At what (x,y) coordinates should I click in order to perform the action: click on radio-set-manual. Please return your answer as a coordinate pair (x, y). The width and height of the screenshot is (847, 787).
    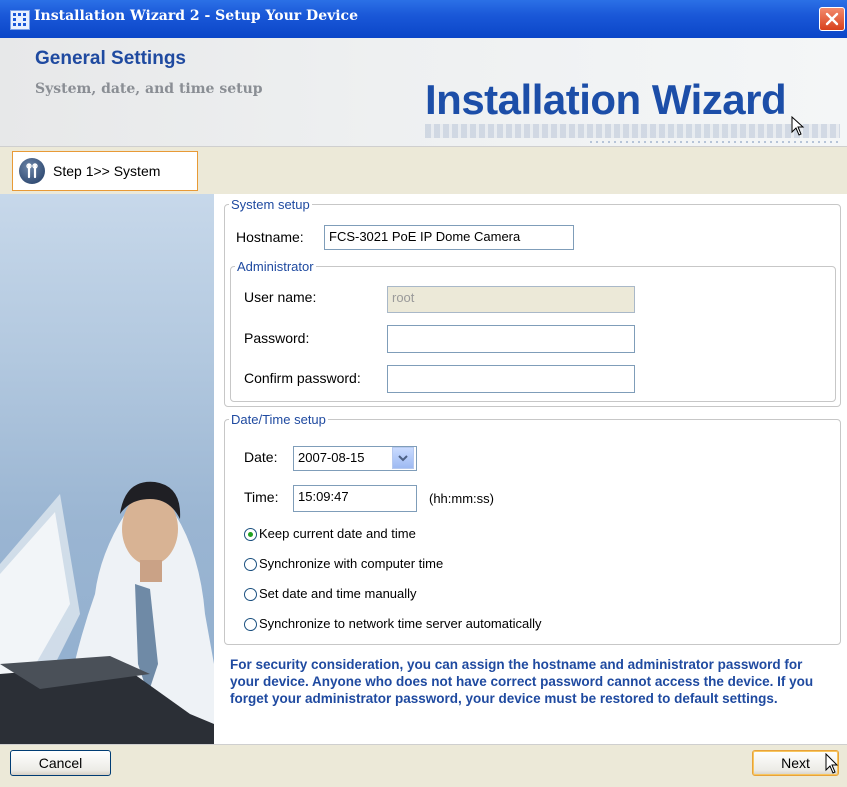
    Looking at the image, I should click on (250, 594).